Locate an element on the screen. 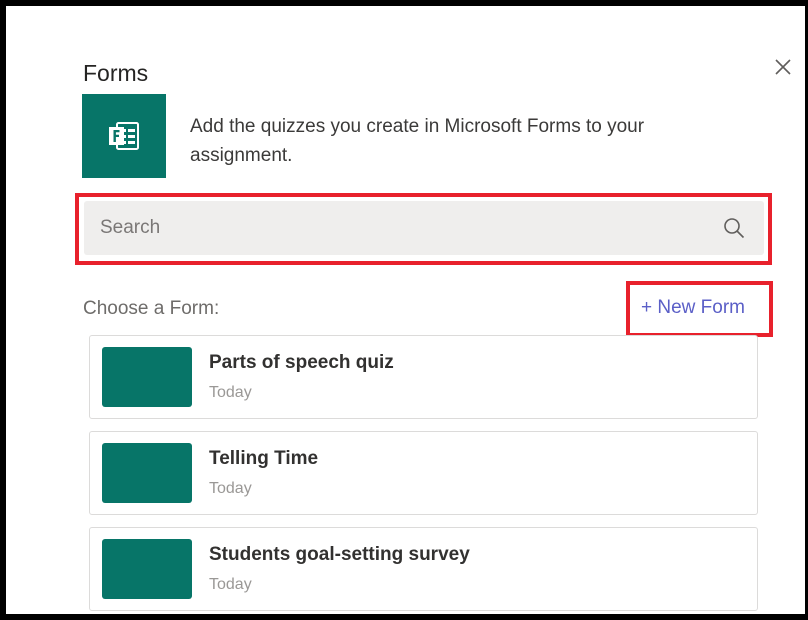 The image size is (808, 620). search-box is located at coordinates (424, 228).